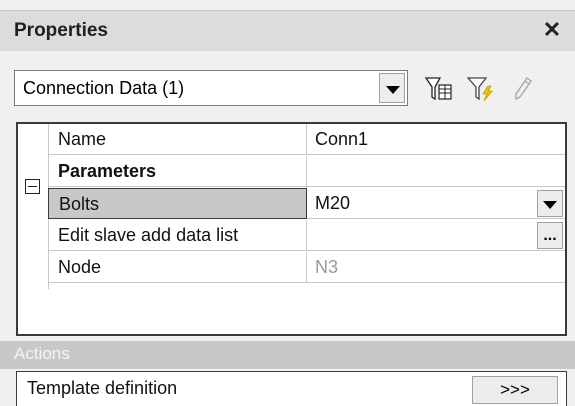 The image size is (575, 406). I want to click on property-row-bolts: Bolts M20, so click(306, 204).